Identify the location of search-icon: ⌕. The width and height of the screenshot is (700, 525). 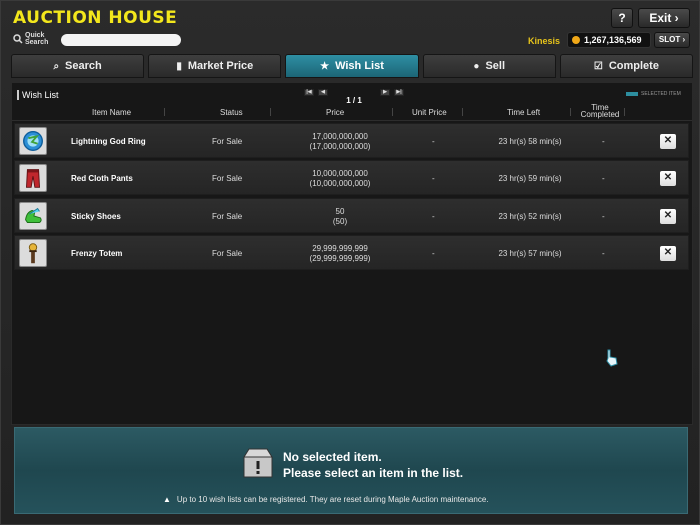
(56, 66).